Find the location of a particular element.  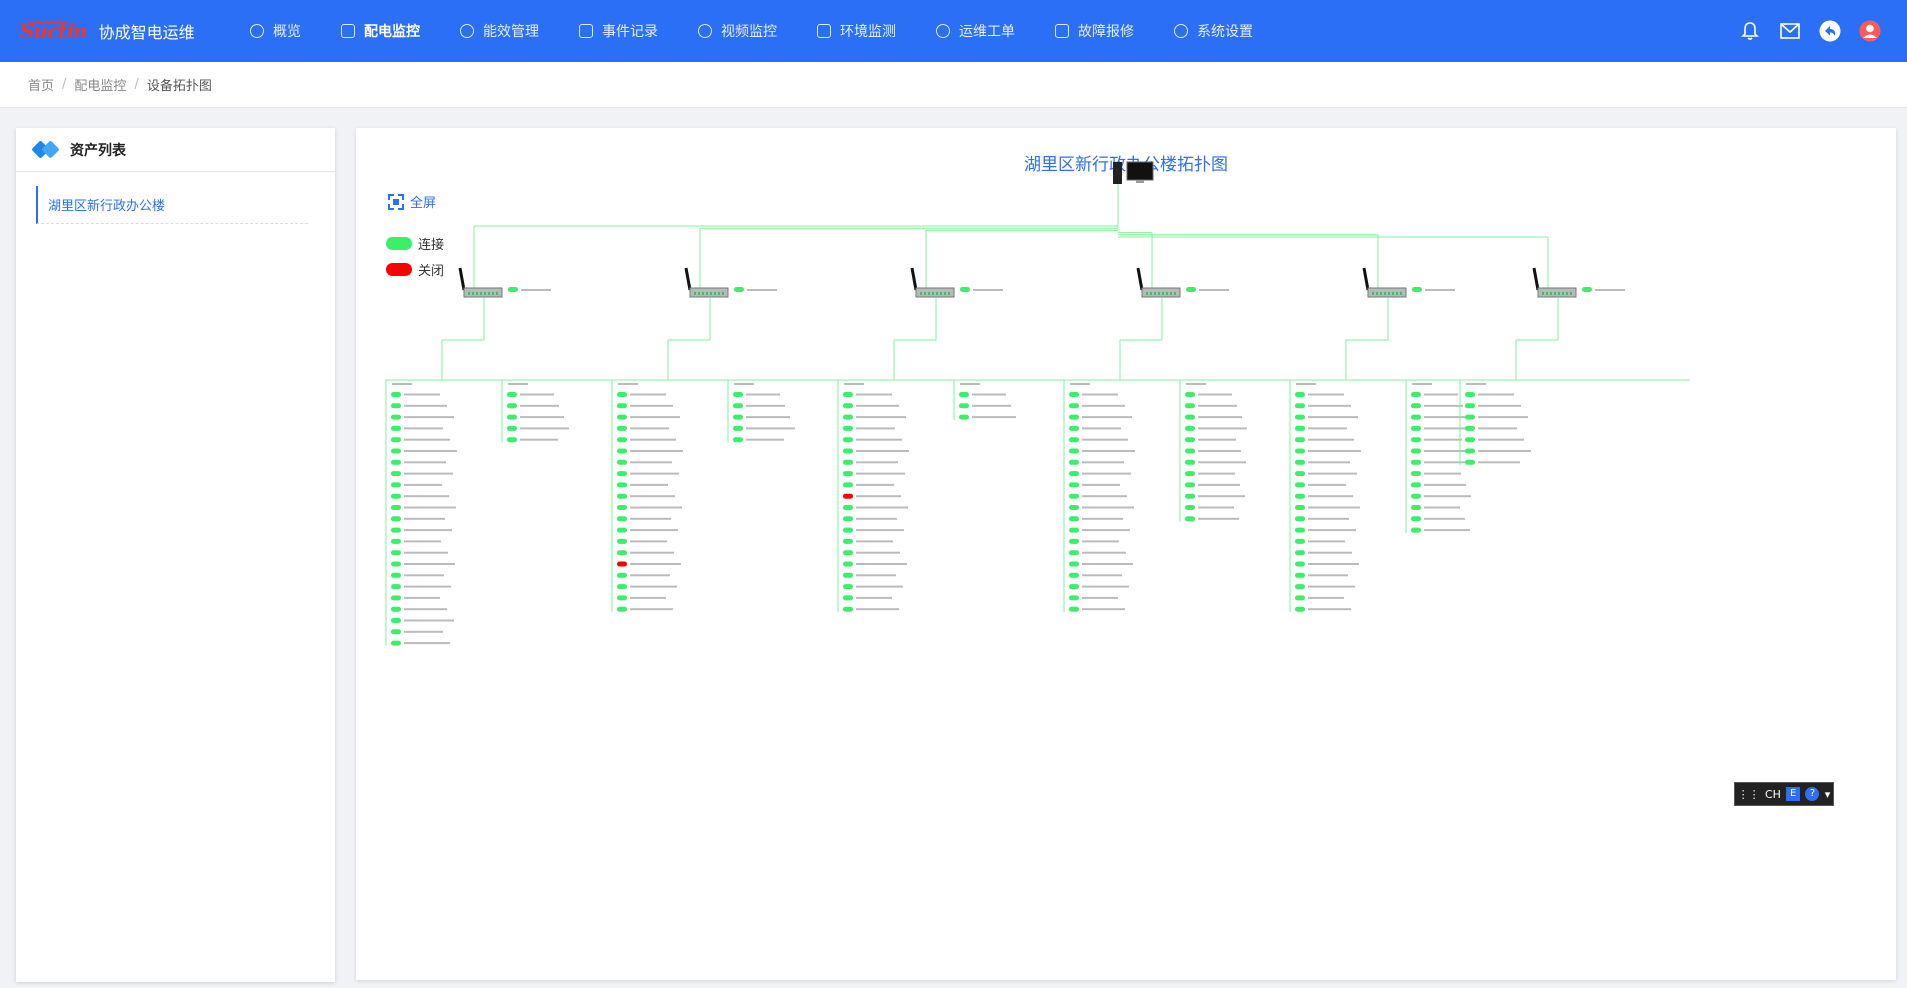

ime-toolbar: ⋮⋮ CH E ? ▾ is located at coordinates (1784, 794).